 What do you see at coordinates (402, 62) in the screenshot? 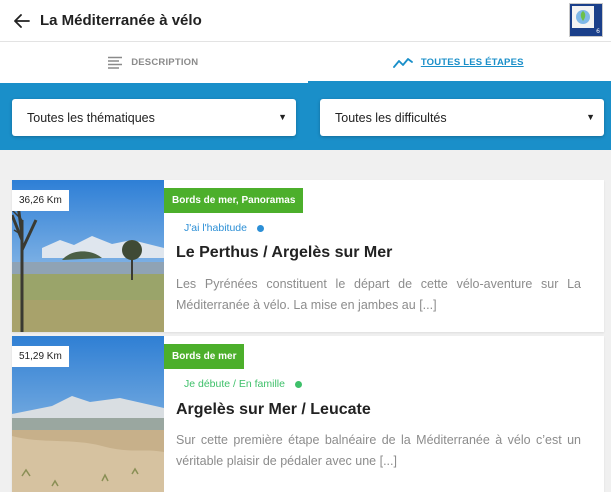
I see `trend-line-icon` at bounding box center [402, 62].